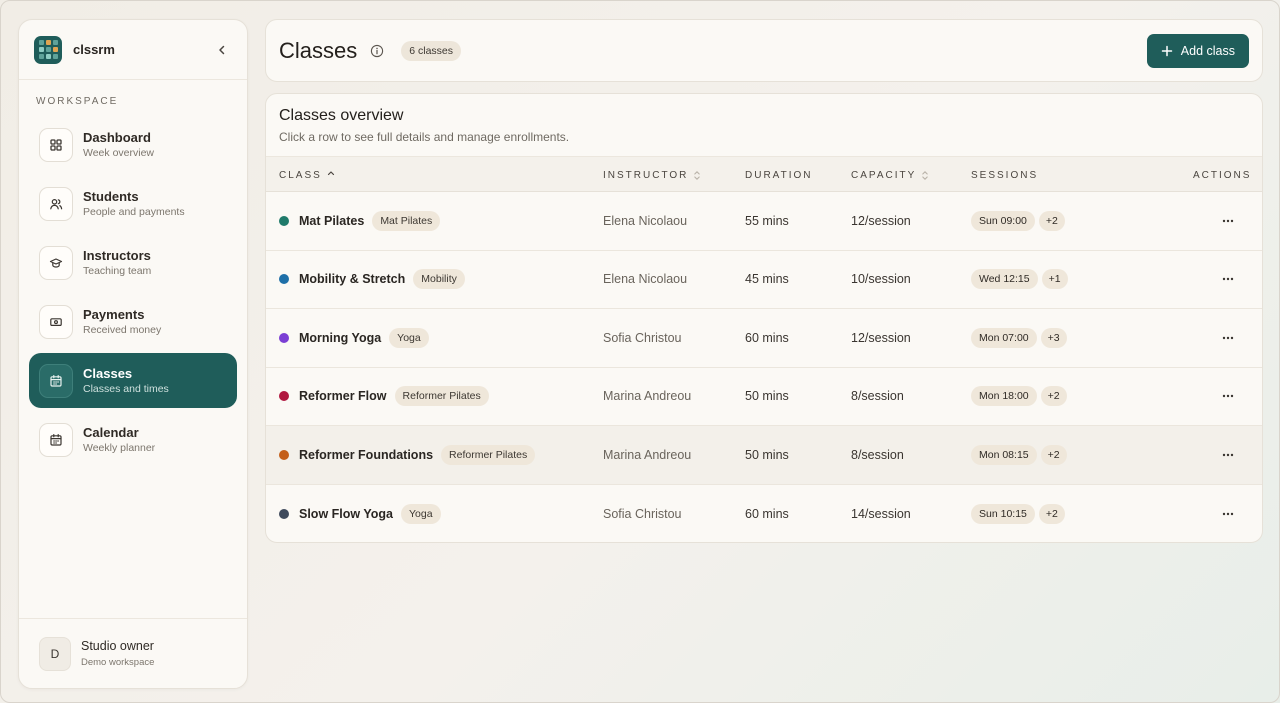 Image resolution: width=1280 pixels, height=703 pixels. What do you see at coordinates (779, 175) in the screenshot?
I see `column-label: DURATION` at bounding box center [779, 175].